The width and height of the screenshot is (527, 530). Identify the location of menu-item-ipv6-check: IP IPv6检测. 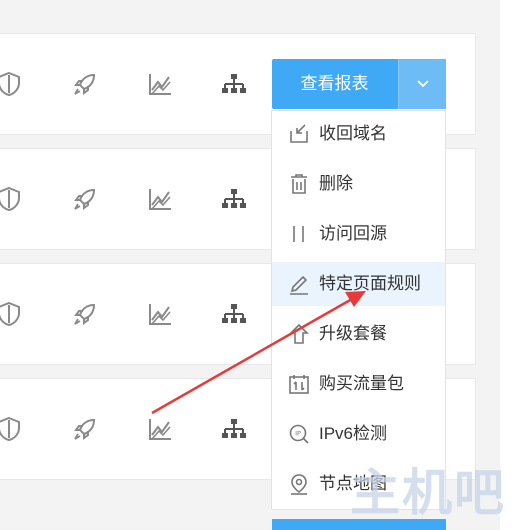
(358, 434).